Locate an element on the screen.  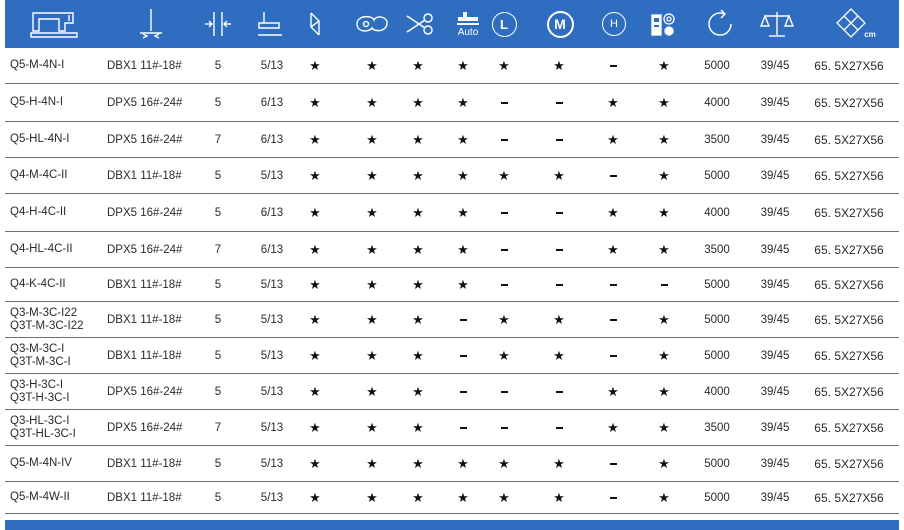
speed-cell: 5000 is located at coordinates (717, 284).